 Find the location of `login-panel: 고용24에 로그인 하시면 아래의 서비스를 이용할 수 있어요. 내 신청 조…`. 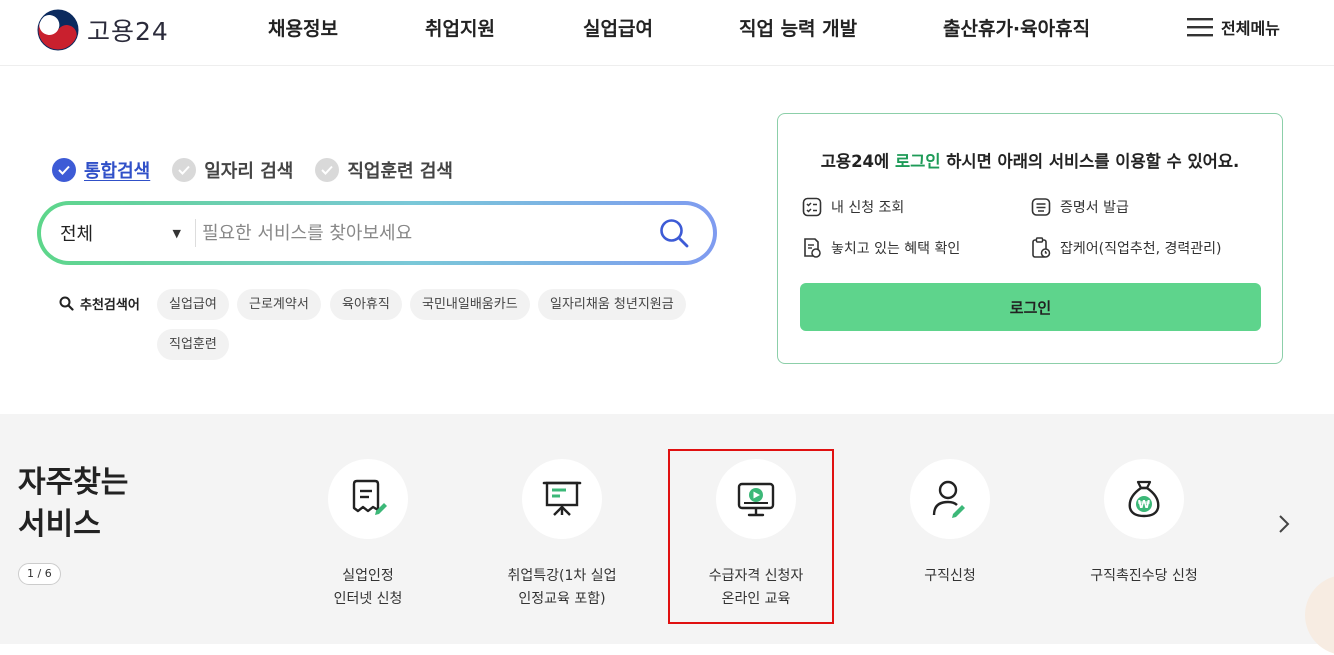

login-panel: 고용24에 로그인 하시면 아래의 서비스를 이용할 수 있어요. 내 신청 조… is located at coordinates (1030, 238).